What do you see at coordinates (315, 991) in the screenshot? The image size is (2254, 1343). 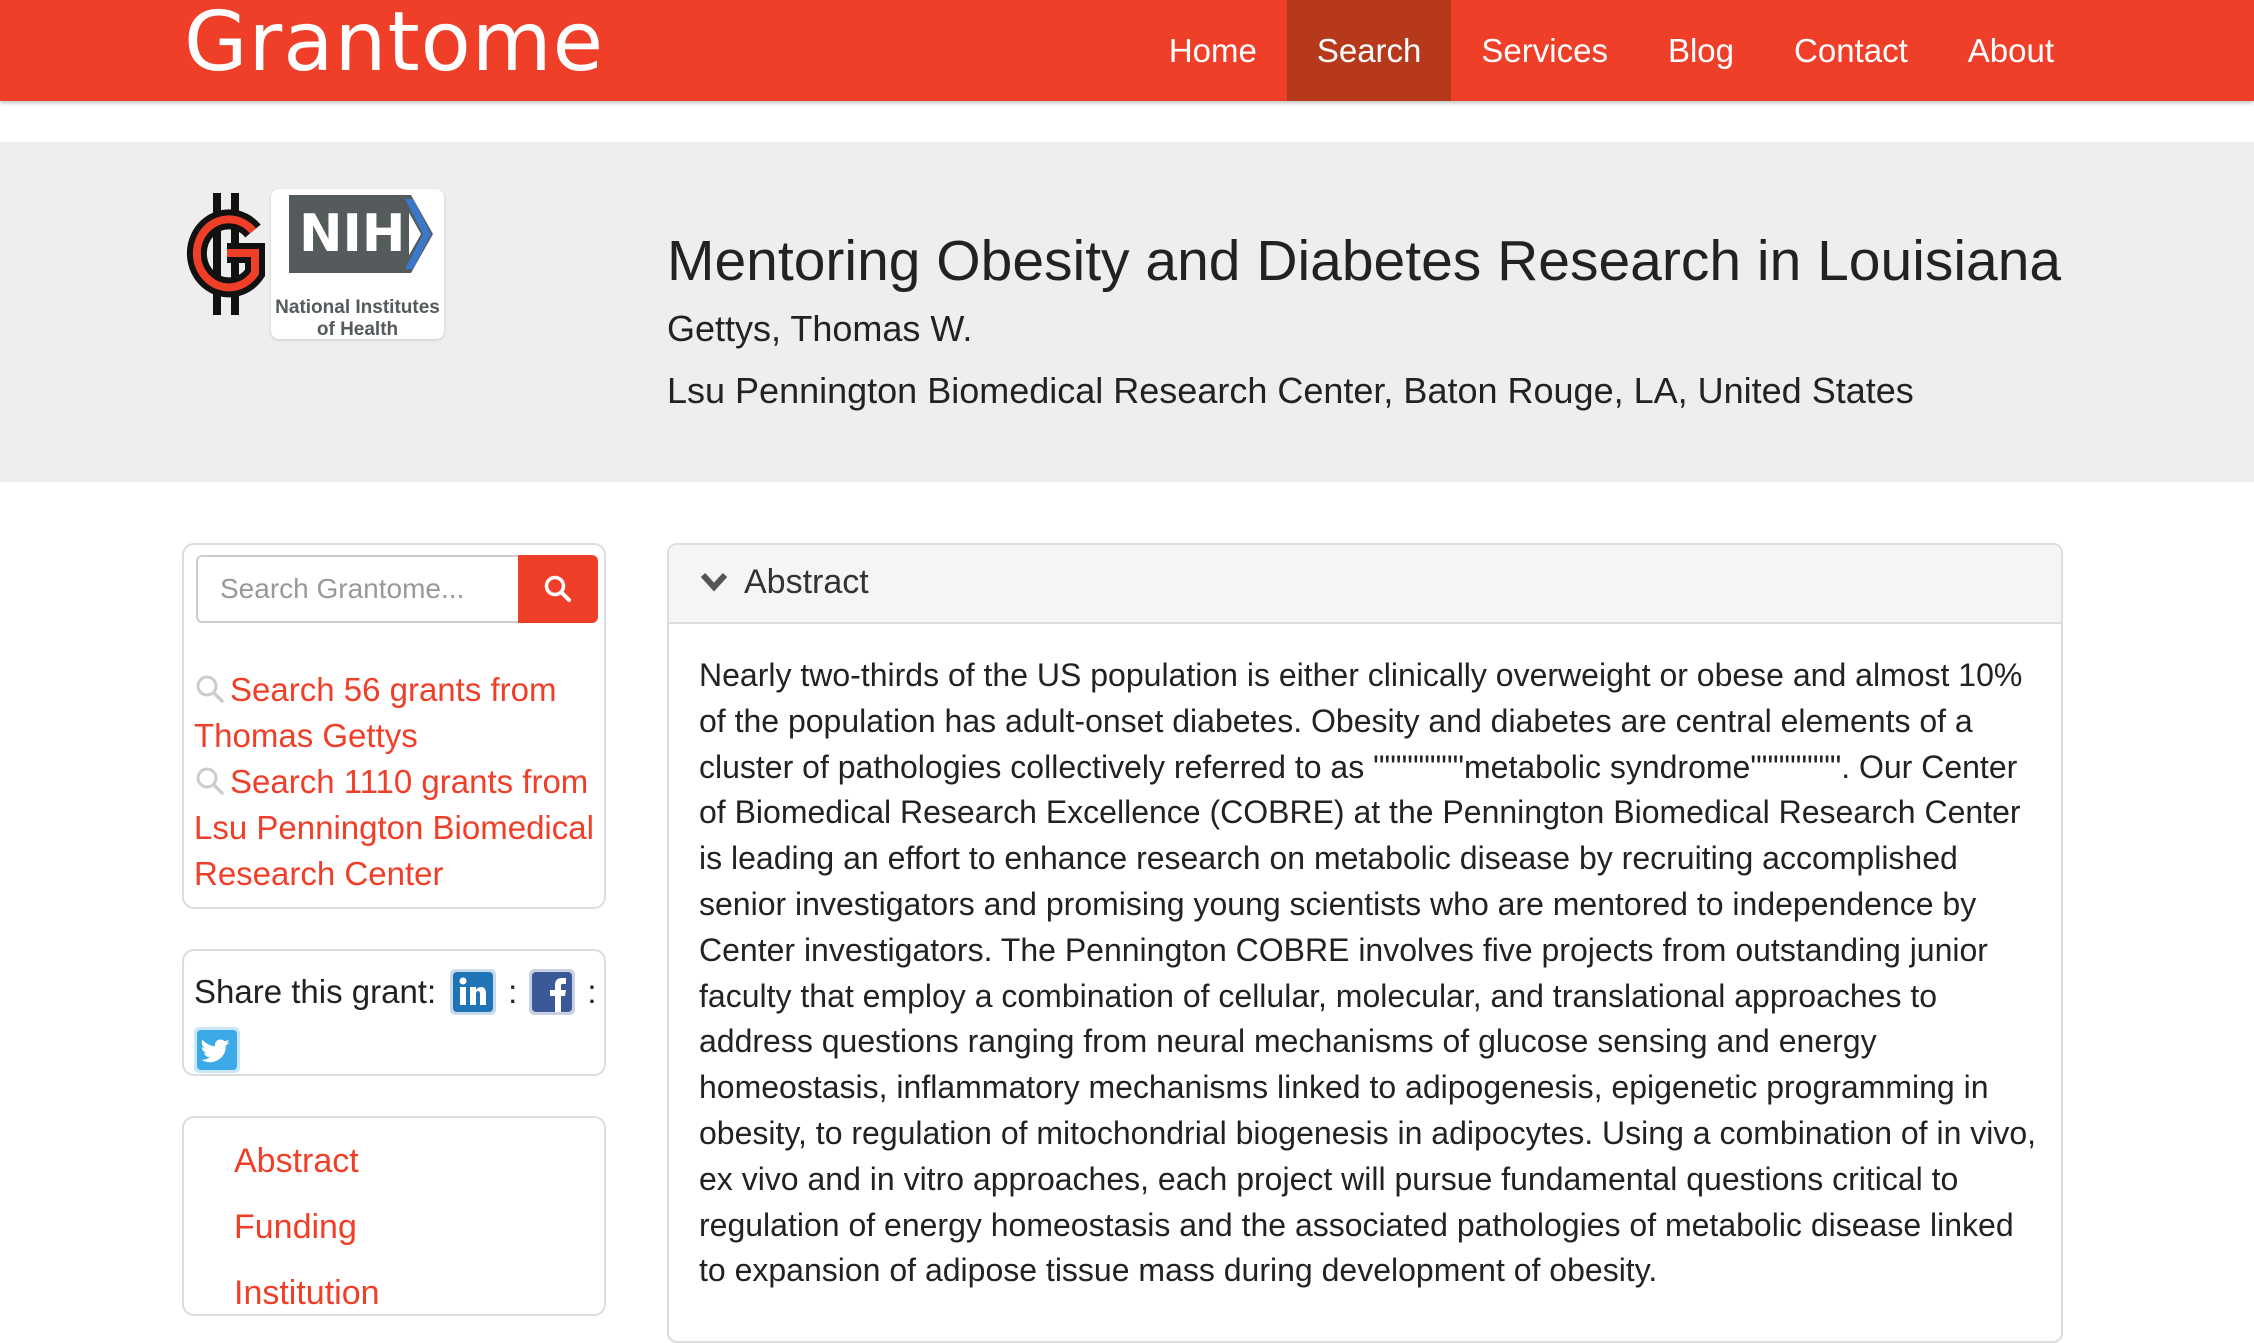 I see `share-label: Share this grant:` at bounding box center [315, 991].